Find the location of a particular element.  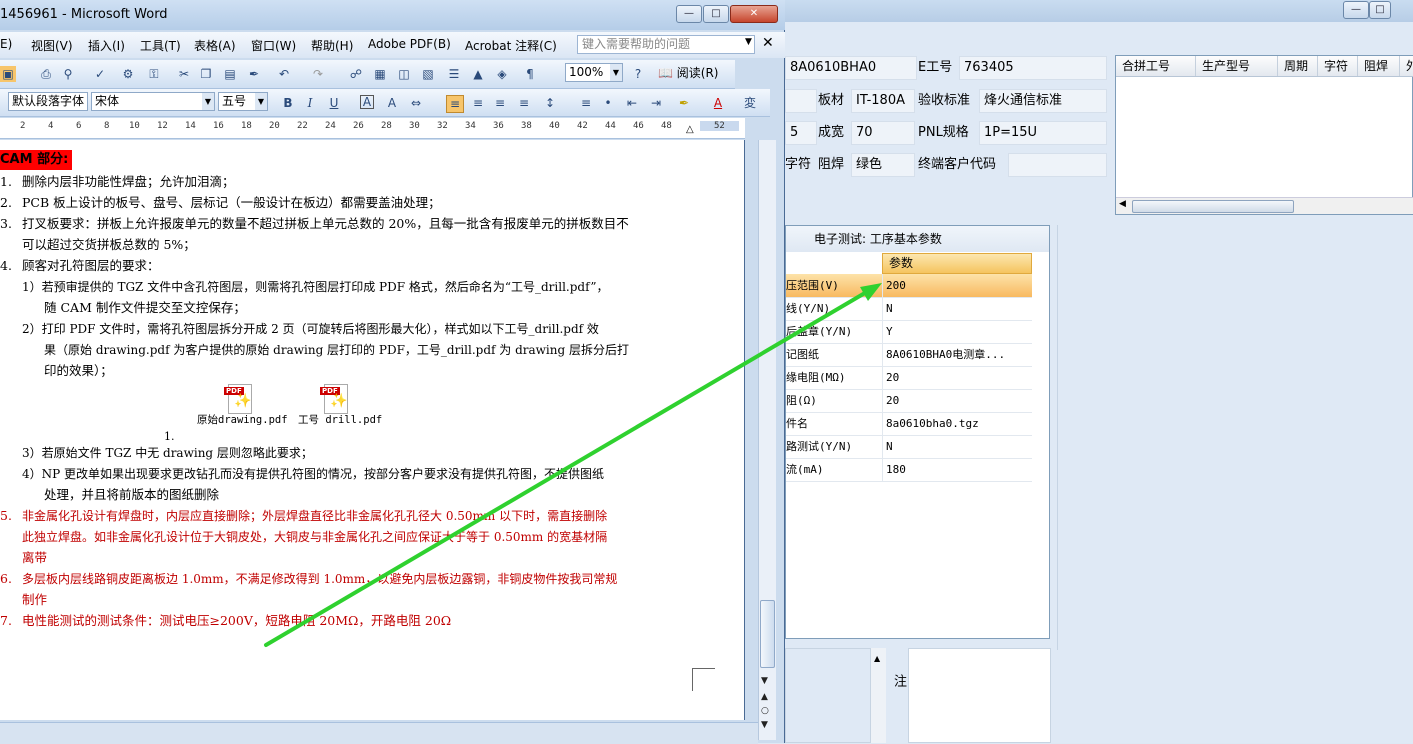

param-row: 后盖章(Y/N) Y is located at coordinates (909, 332).